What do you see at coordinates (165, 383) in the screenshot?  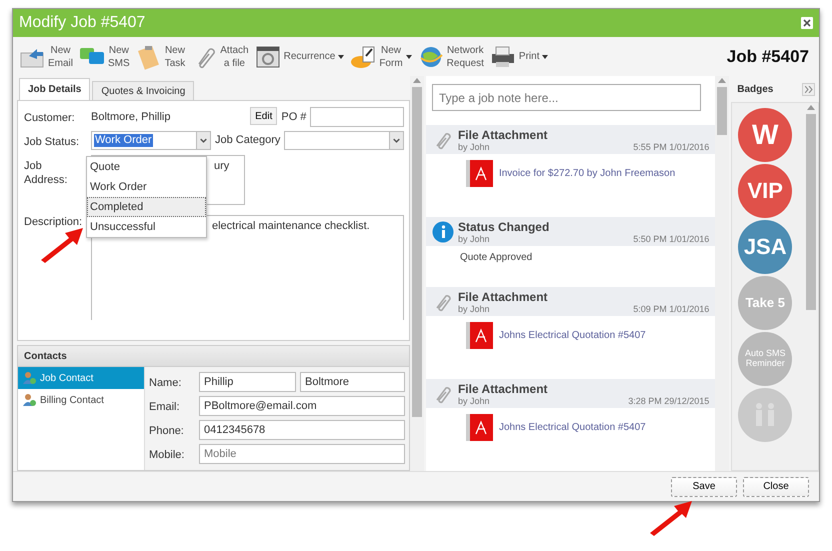 I see `field-label: Name:` at bounding box center [165, 383].